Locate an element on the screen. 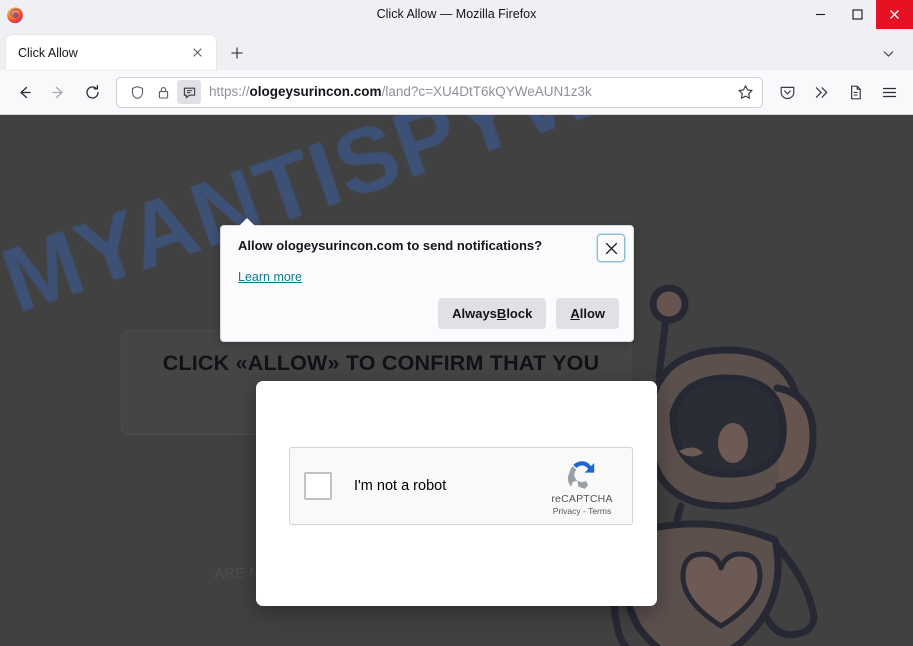  hamburger-menu-icon is located at coordinates (889, 92).